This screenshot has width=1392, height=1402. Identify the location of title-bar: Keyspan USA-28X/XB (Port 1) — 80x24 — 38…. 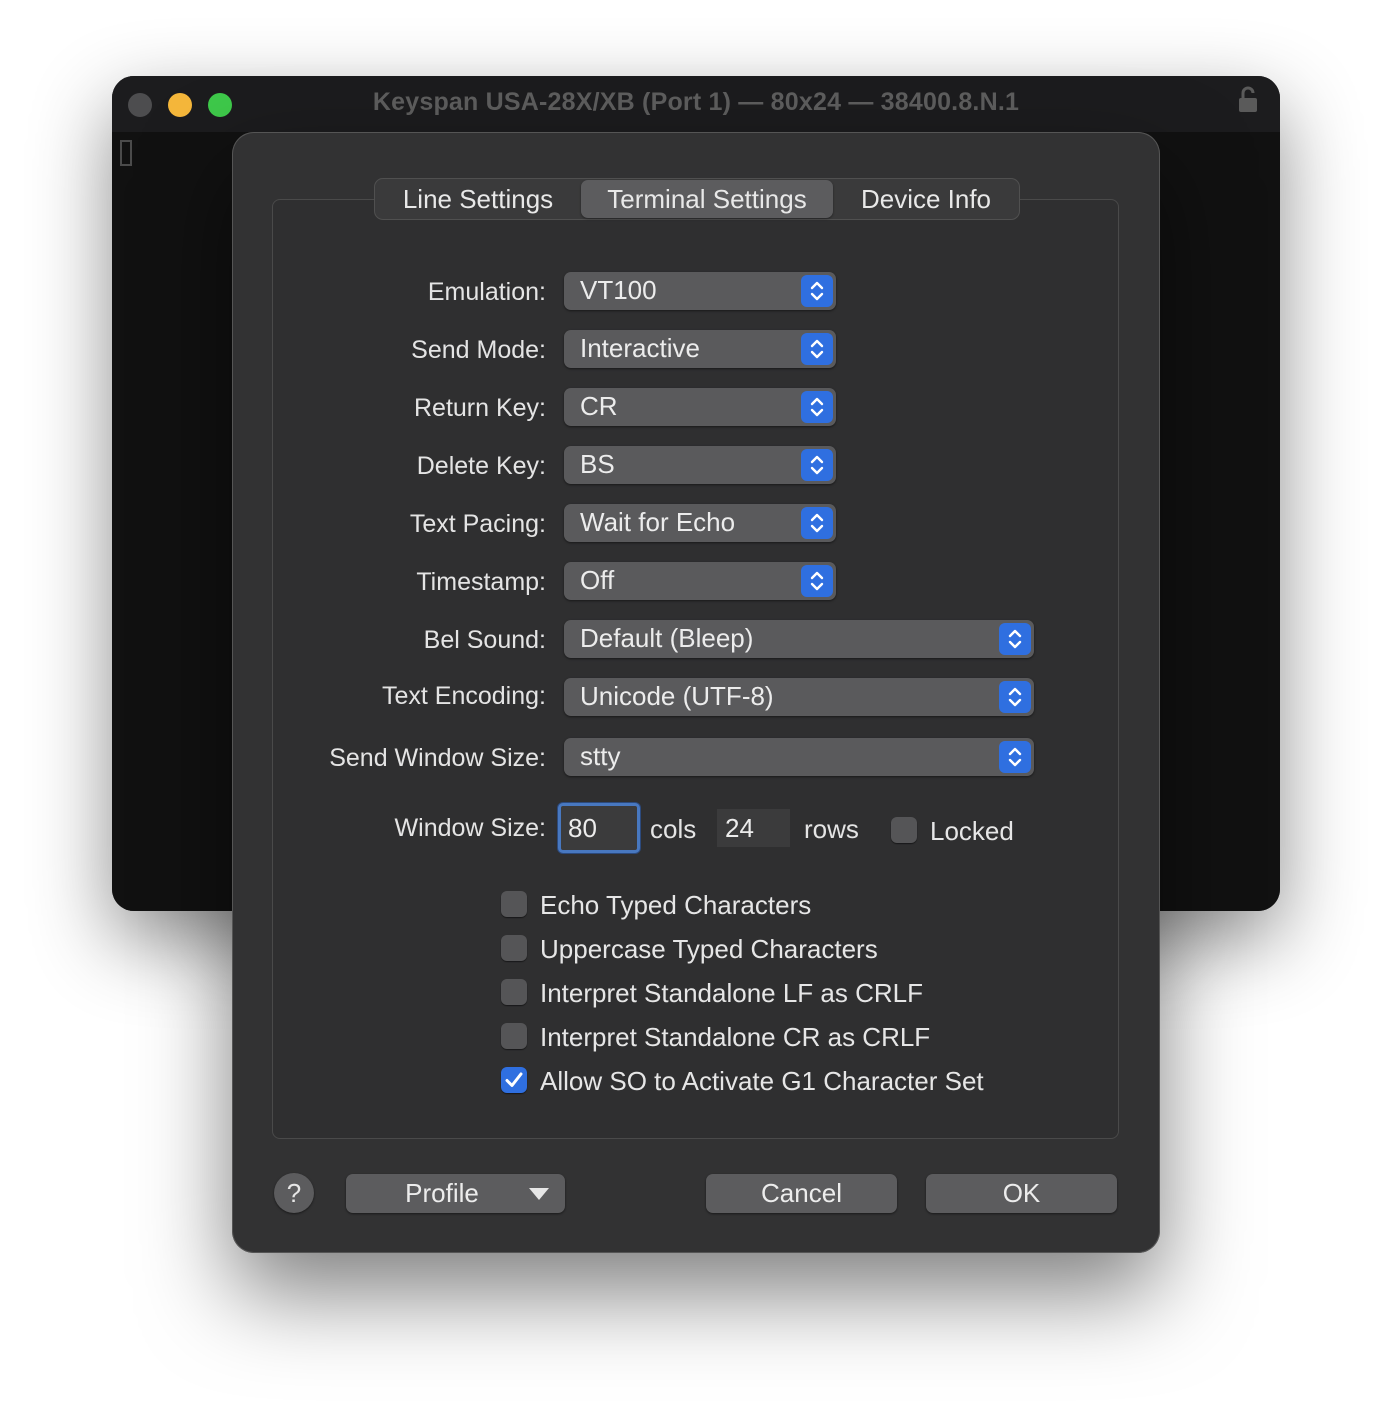
(696, 104).